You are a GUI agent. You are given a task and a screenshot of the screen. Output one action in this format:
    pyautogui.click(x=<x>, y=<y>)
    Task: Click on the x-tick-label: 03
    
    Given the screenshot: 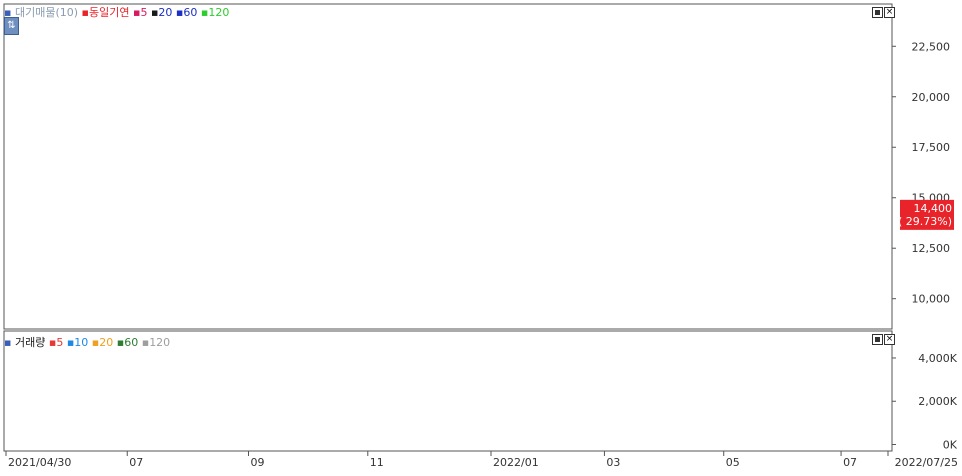 What is the action you would take?
    pyautogui.click(x=613, y=462)
    